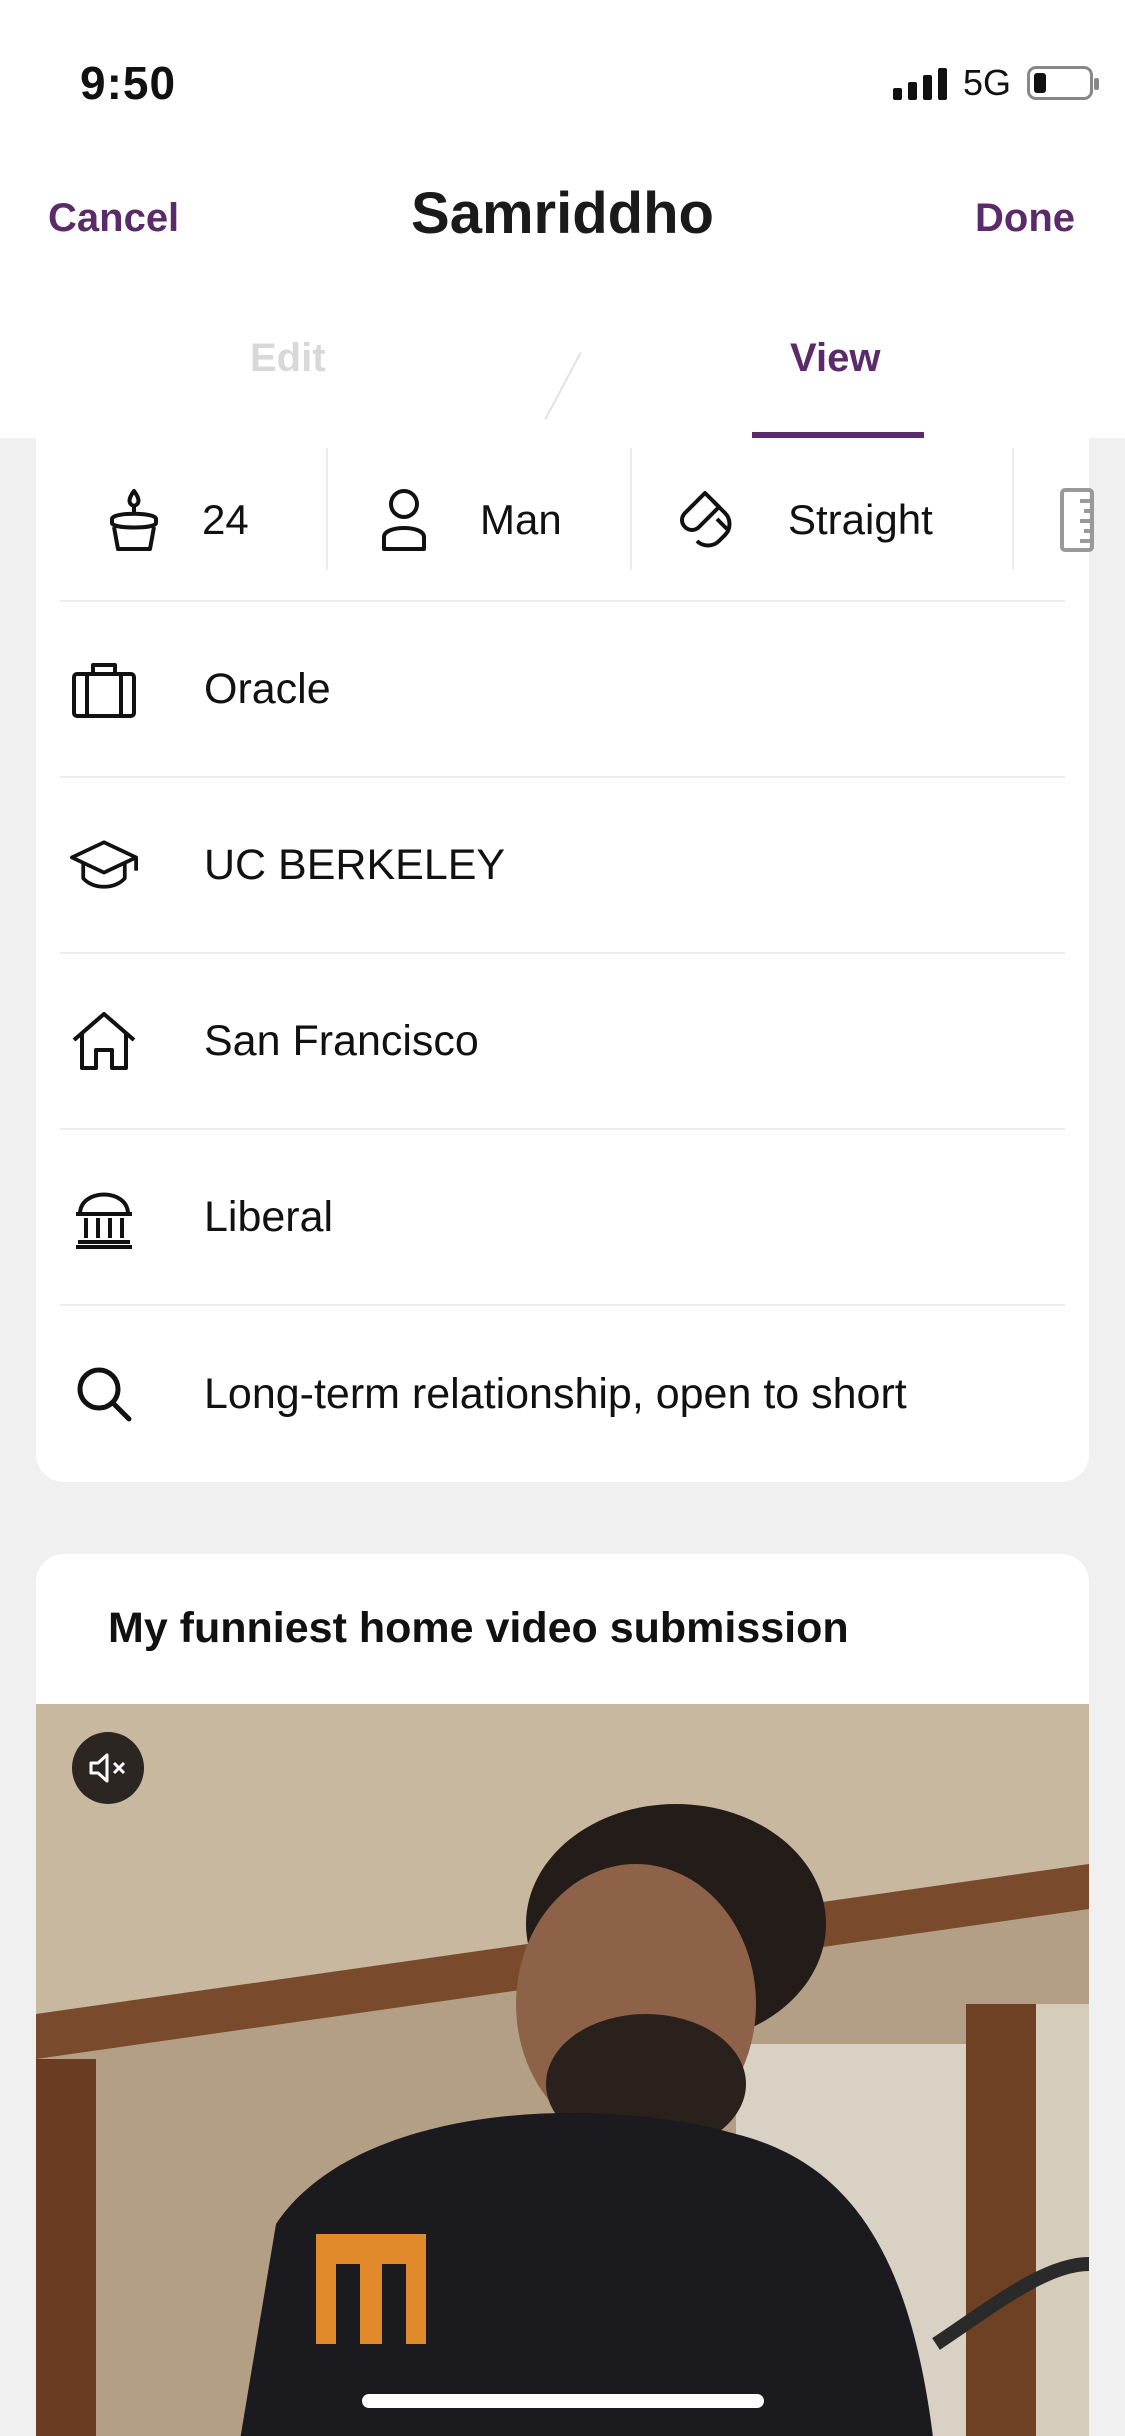  What do you see at coordinates (555, 1393) in the screenshot?
I see `info-row-dating-intention-label: Long-term relationship, open to short` at bounding box center [555, 1393].